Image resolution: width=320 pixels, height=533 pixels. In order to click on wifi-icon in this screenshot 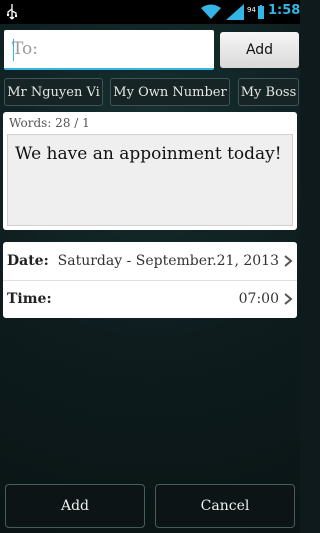, I will do `click(211, 11)`.